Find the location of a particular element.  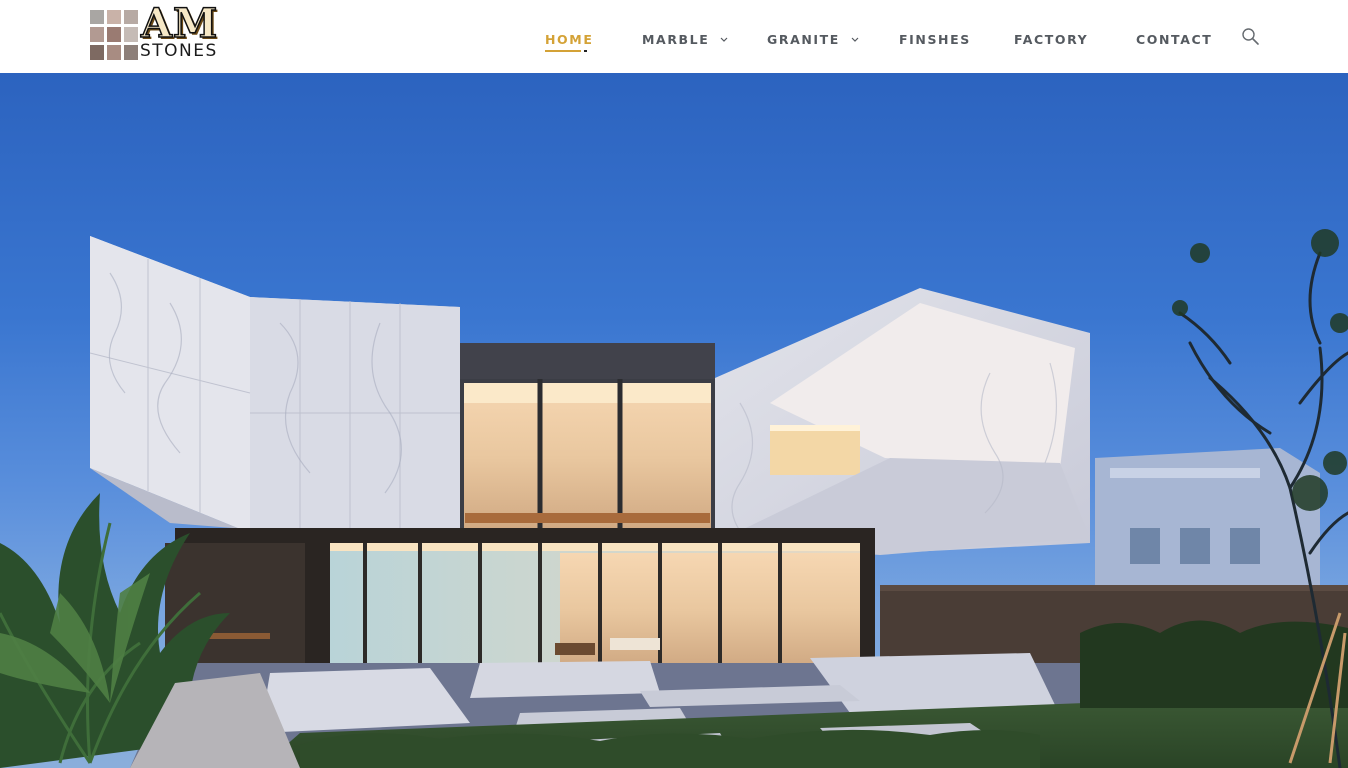

search-icon is located at coordinates (1250, 36).